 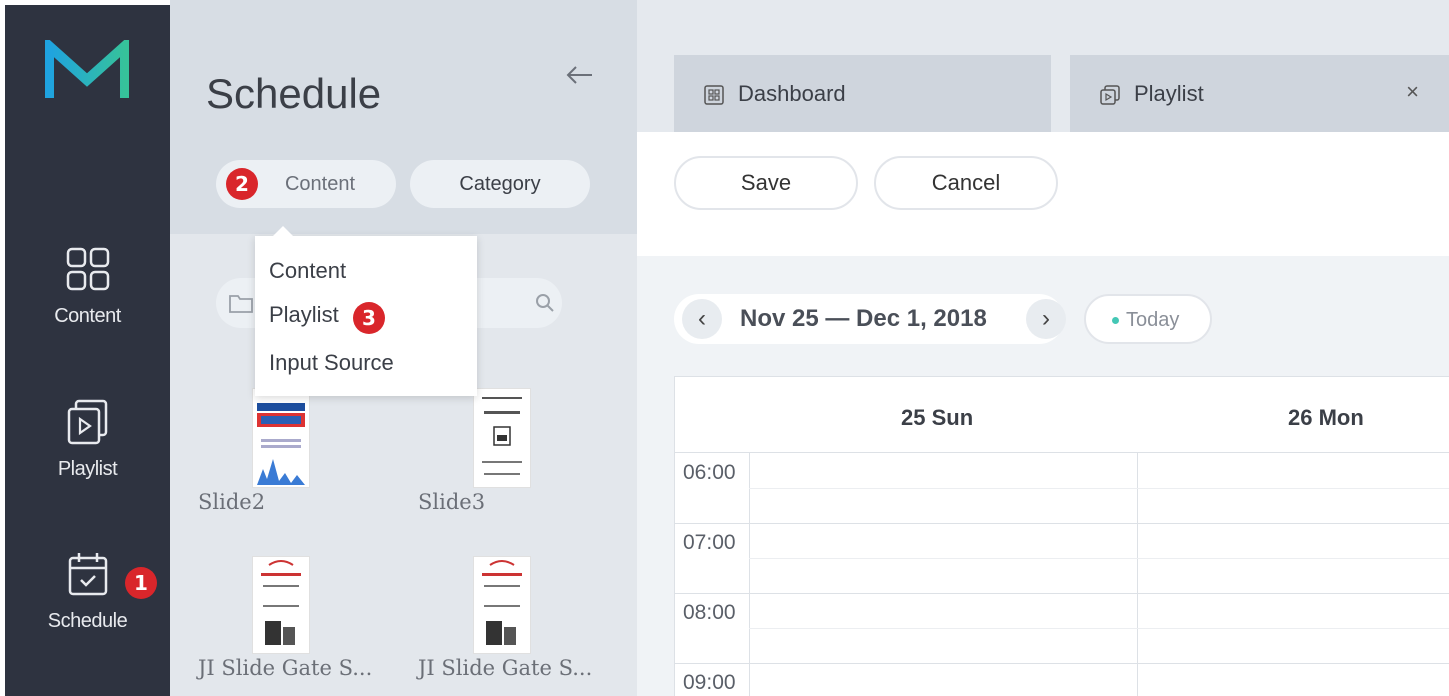 What do you see at coordinates (863, 318) in the screenshot?
I see `date-range-label: Nov 25 — Dec 1, 2018` at bounding box center [863, 318].